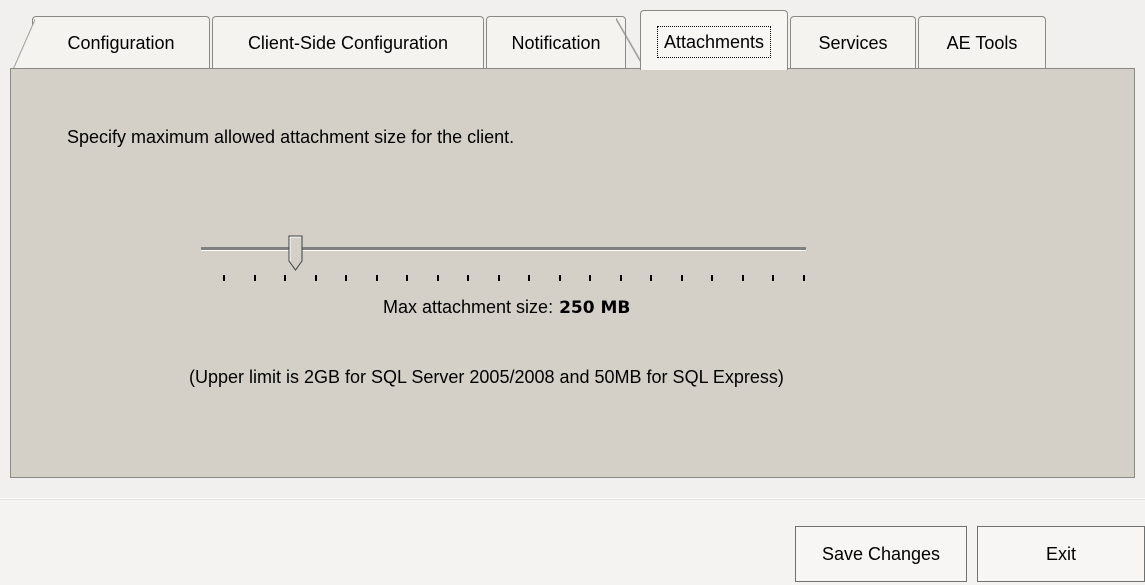 The image size is (1145, 585). What do you see at coordinates (1061, 554) in the screenshot?
I see `exit-button: Exit` at bounding box center [1061, 554].